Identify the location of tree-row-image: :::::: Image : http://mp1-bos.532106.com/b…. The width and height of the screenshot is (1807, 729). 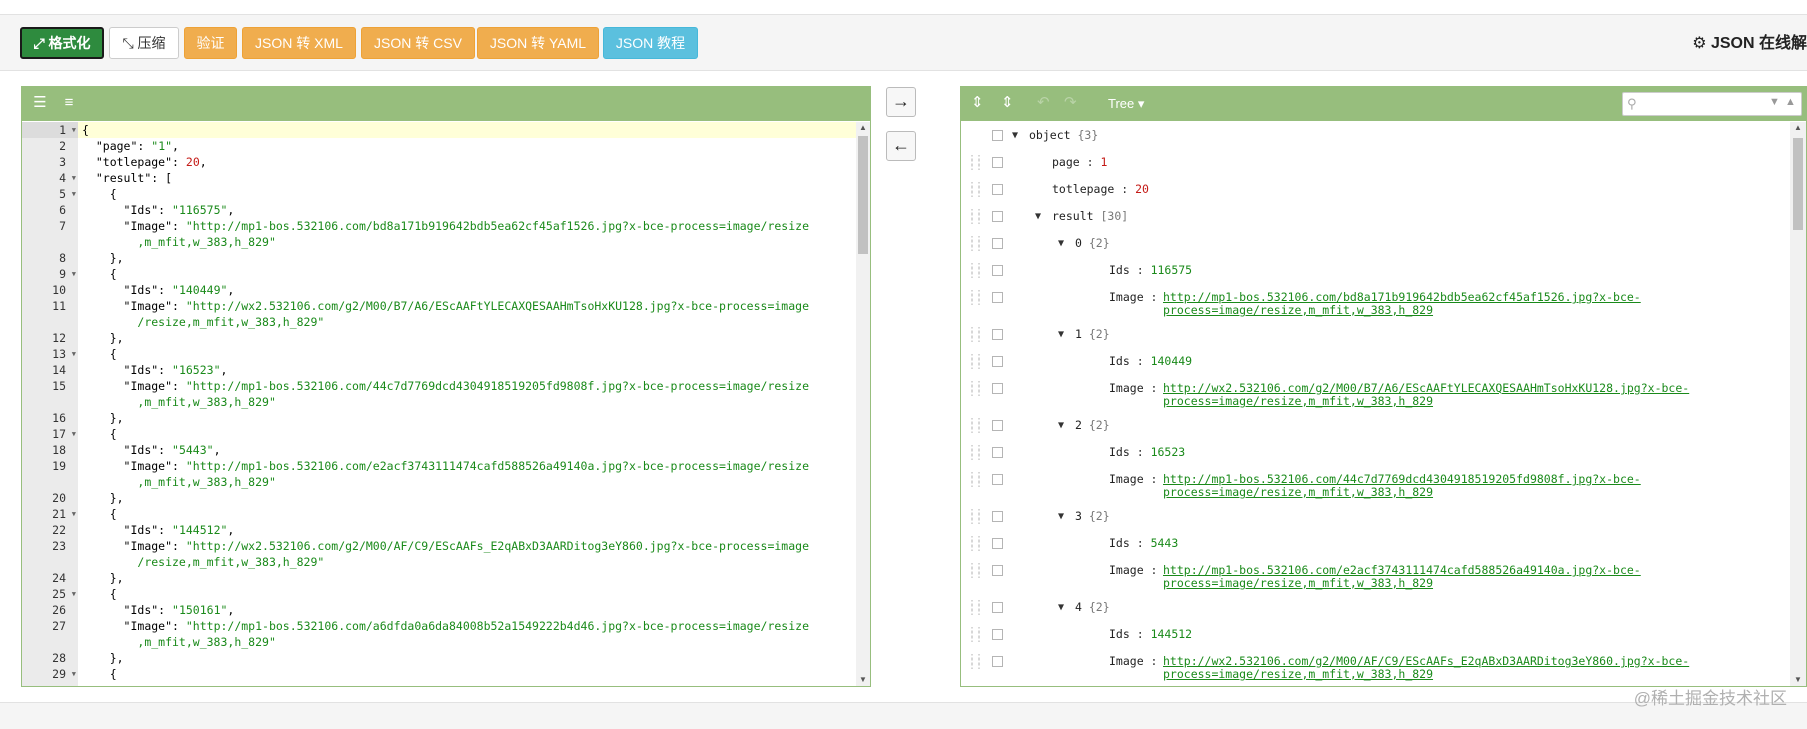
(1375, 302).